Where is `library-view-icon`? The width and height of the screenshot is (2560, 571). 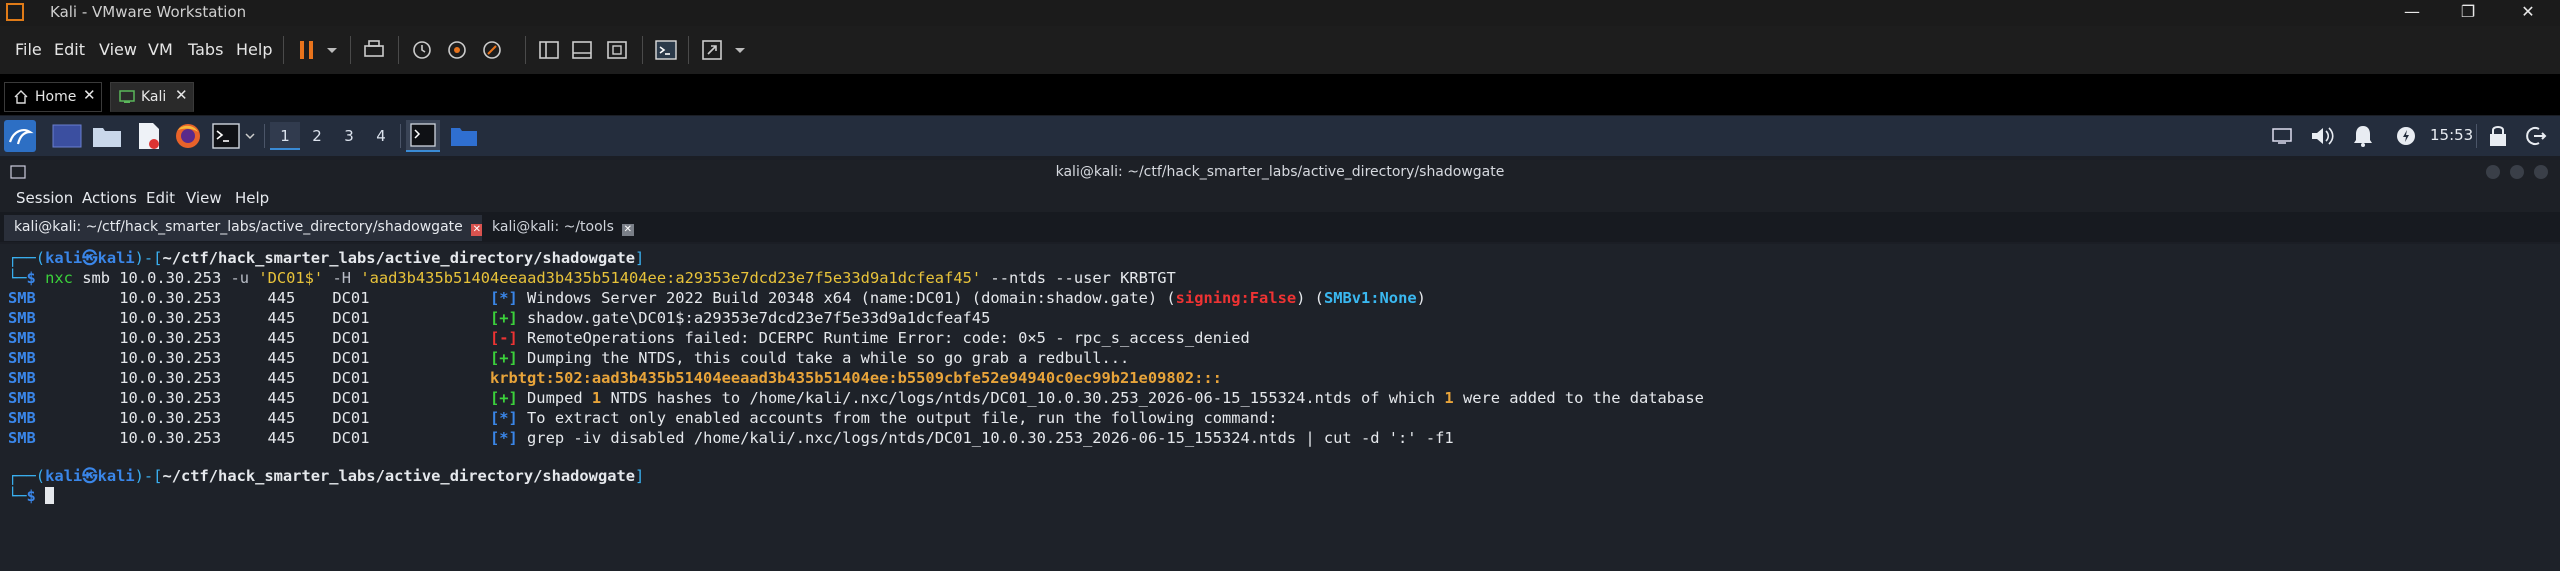
library-view-icon is located at coordinates (549, 50).